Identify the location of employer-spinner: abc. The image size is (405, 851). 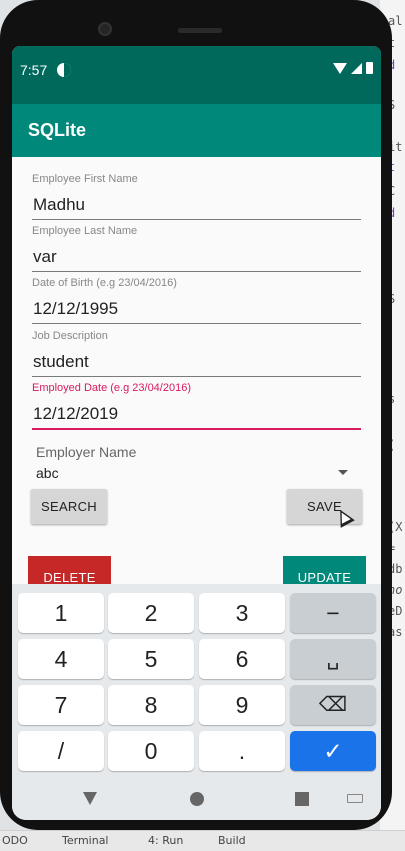
(47, 473).